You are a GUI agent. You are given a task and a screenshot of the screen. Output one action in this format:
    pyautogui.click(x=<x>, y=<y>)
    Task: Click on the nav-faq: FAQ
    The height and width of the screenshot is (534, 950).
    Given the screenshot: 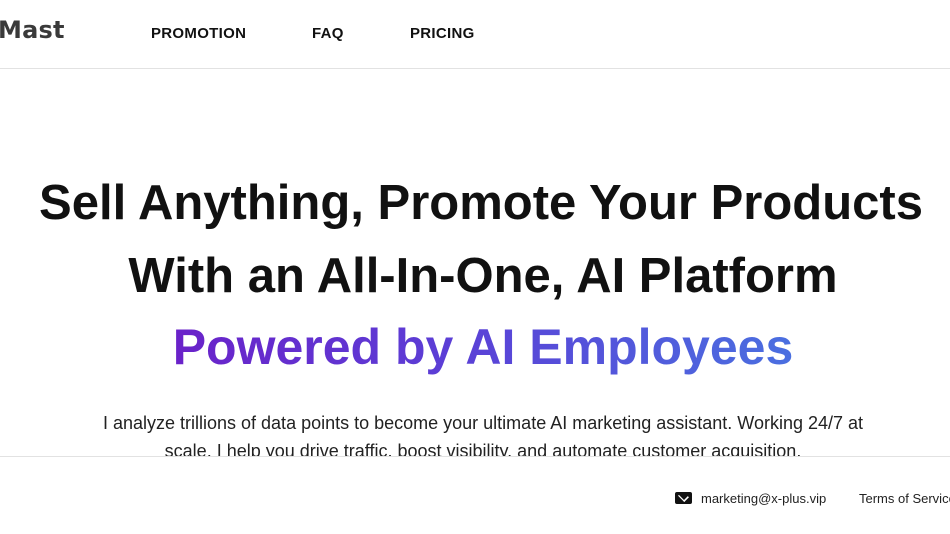 What is the action you would take?
    pyautogui.click(x=328, y=33)
    